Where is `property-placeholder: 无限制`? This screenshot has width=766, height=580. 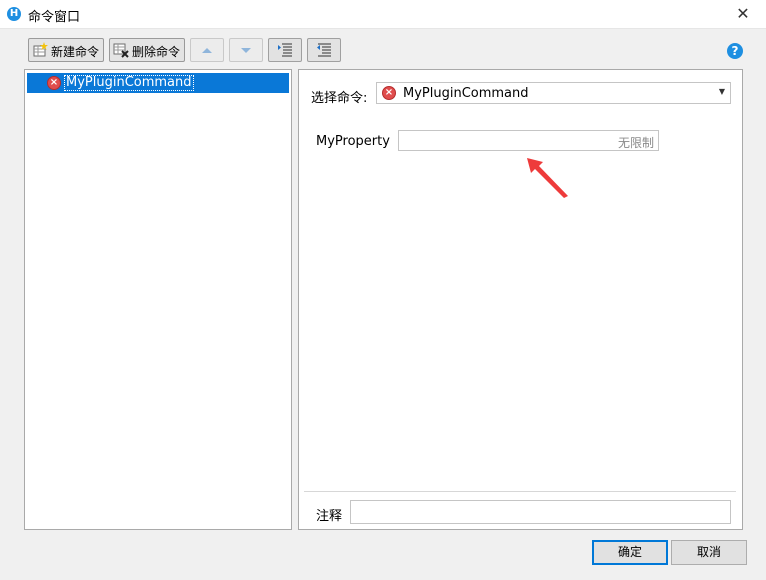 property-placeholder: 无限制 is located at coordinates (635, 143).